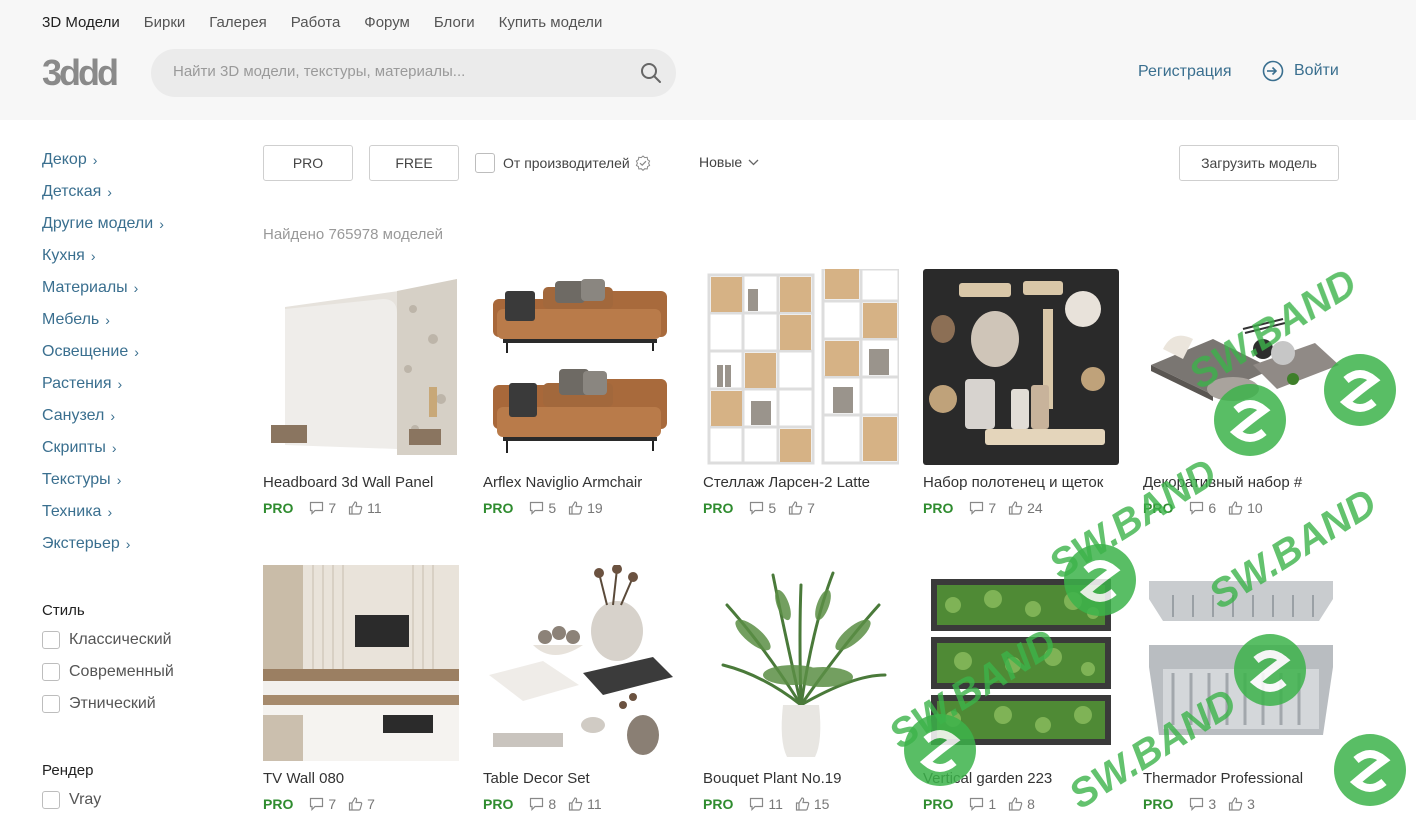 The width and height of the screenshot is (1416, 826). What do you see at coordinates (581, 483) in the screenshot?
I see `model-title: Arflex Naviglio Armchair` at bounding box center [581, 483].